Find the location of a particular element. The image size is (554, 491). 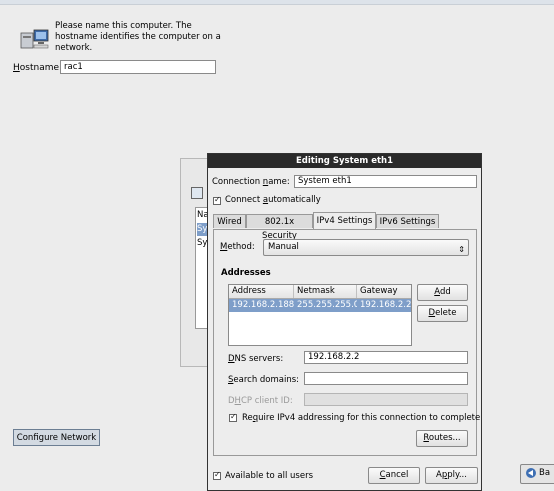

delete-button: Delete is located at coordinates (442, 313).